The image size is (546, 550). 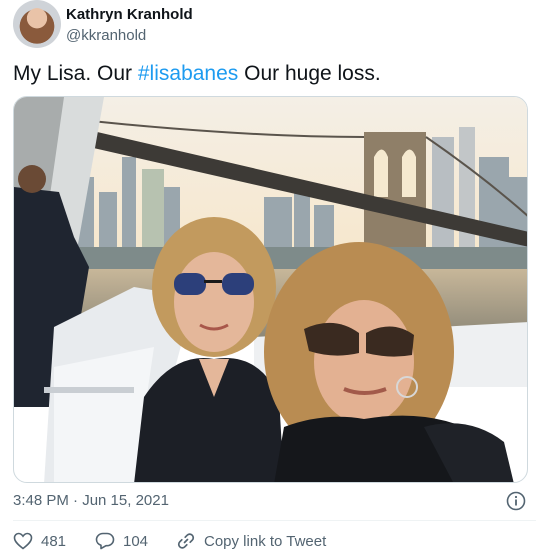 I want to click on copy-link-label: Copy link to Tweet, so click(x=265, y=541).